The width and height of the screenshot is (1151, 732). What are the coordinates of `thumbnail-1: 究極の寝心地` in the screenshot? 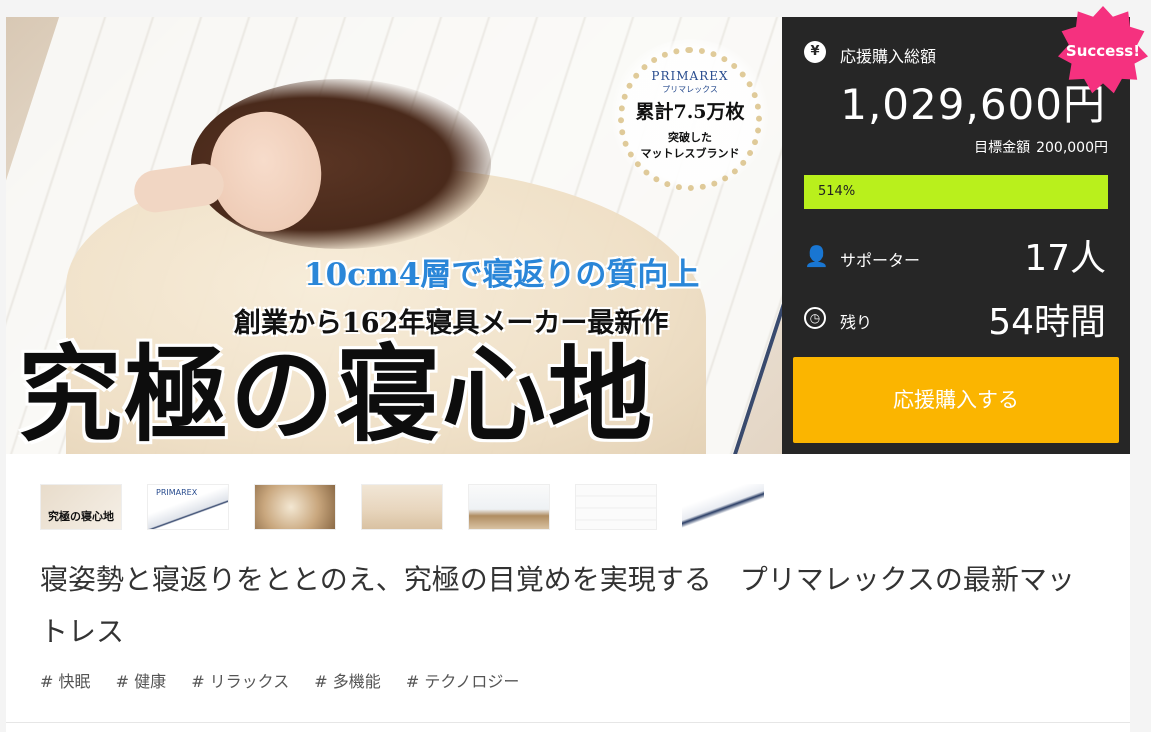 It's located at (81, 507).